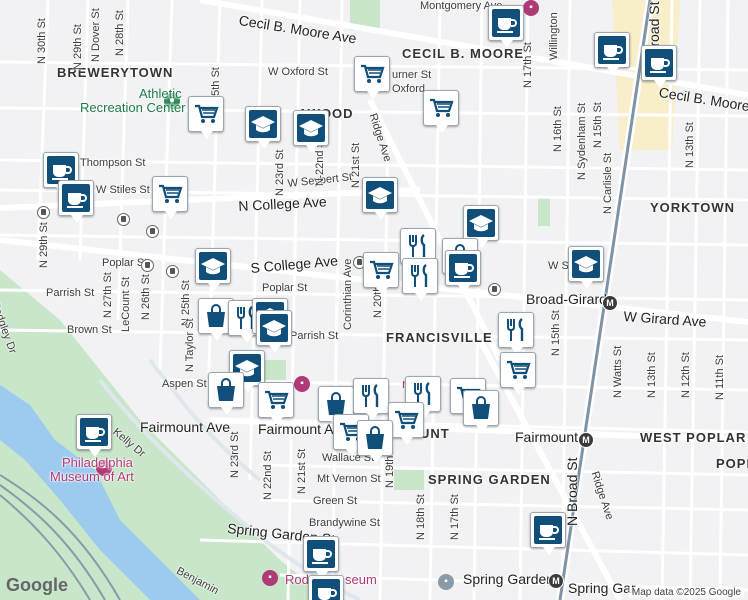 The width and height of the screenshot is (748, 600). Describe the element at coordinates (302, 384) in the screenshot. I see `museum-pin-2-icon: ▪` at that location.